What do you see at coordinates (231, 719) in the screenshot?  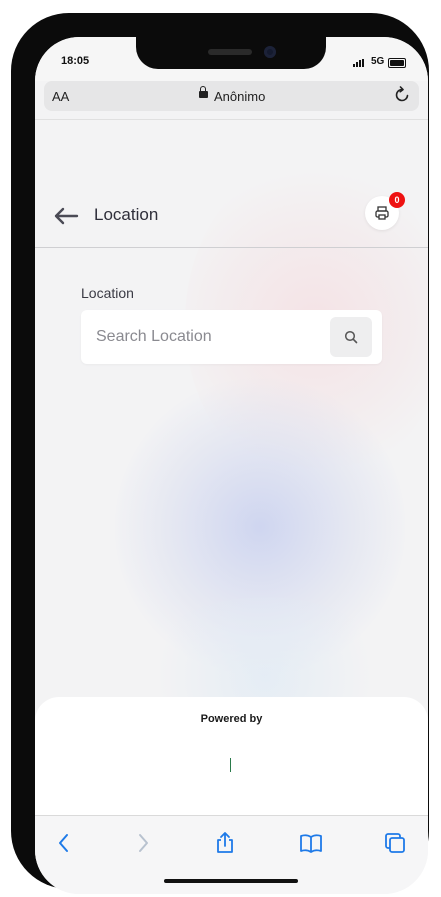 I see `powered-by-label: Powered by` at bounding box center [231, 719].